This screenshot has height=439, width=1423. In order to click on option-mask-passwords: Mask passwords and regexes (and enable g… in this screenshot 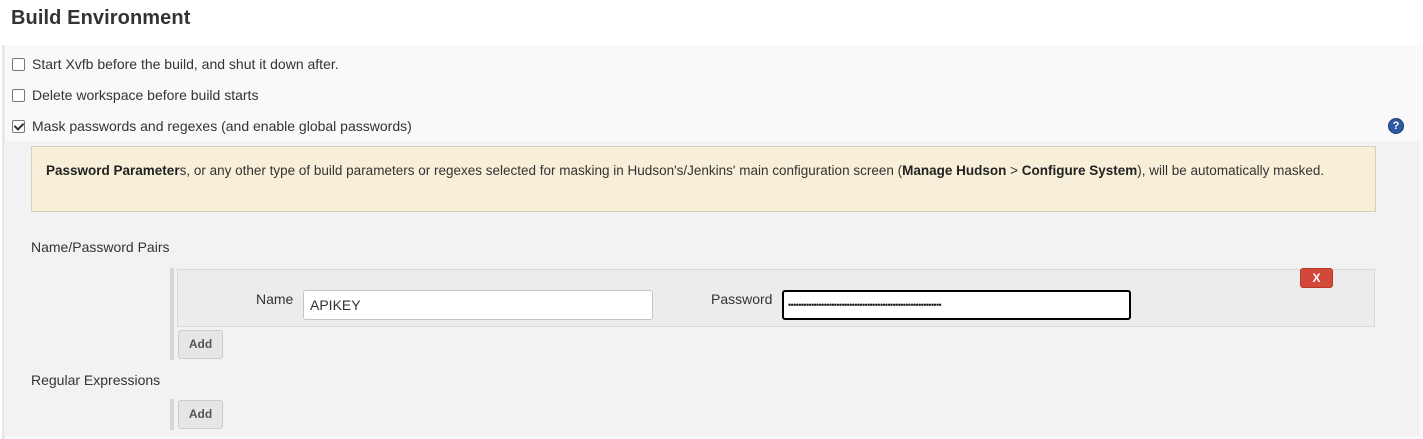, I will do `click(212, 126)`.